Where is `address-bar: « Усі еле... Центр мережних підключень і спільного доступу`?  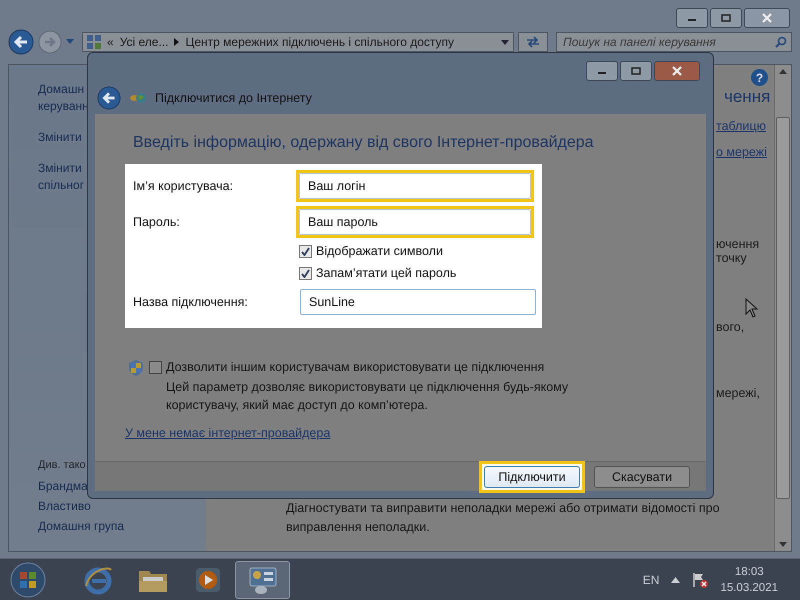 address-bar: « Усі еле... Центр мережних підключень і спільного доступу is located at coordinates (298, 42).